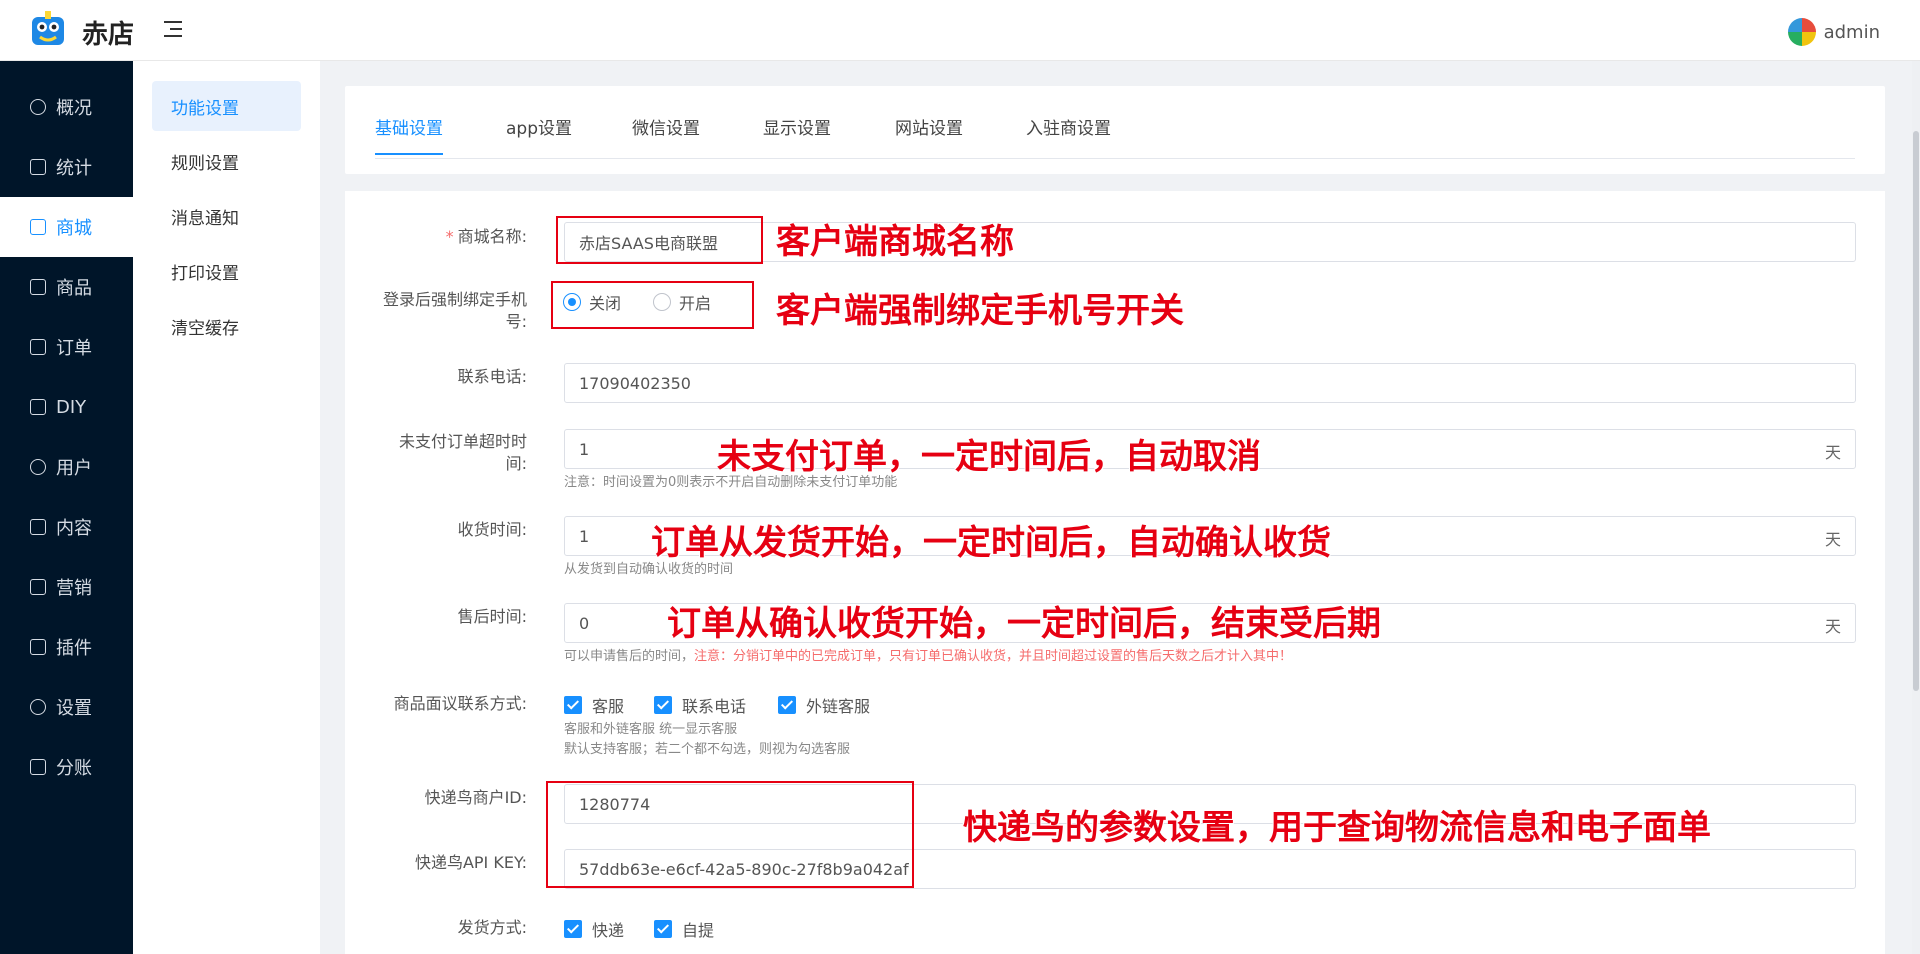 This screenshot has width=1920, height=954. Describe the element at coordinates (1115, 158) in the screenshot. I see `tabs-divider` at that location.